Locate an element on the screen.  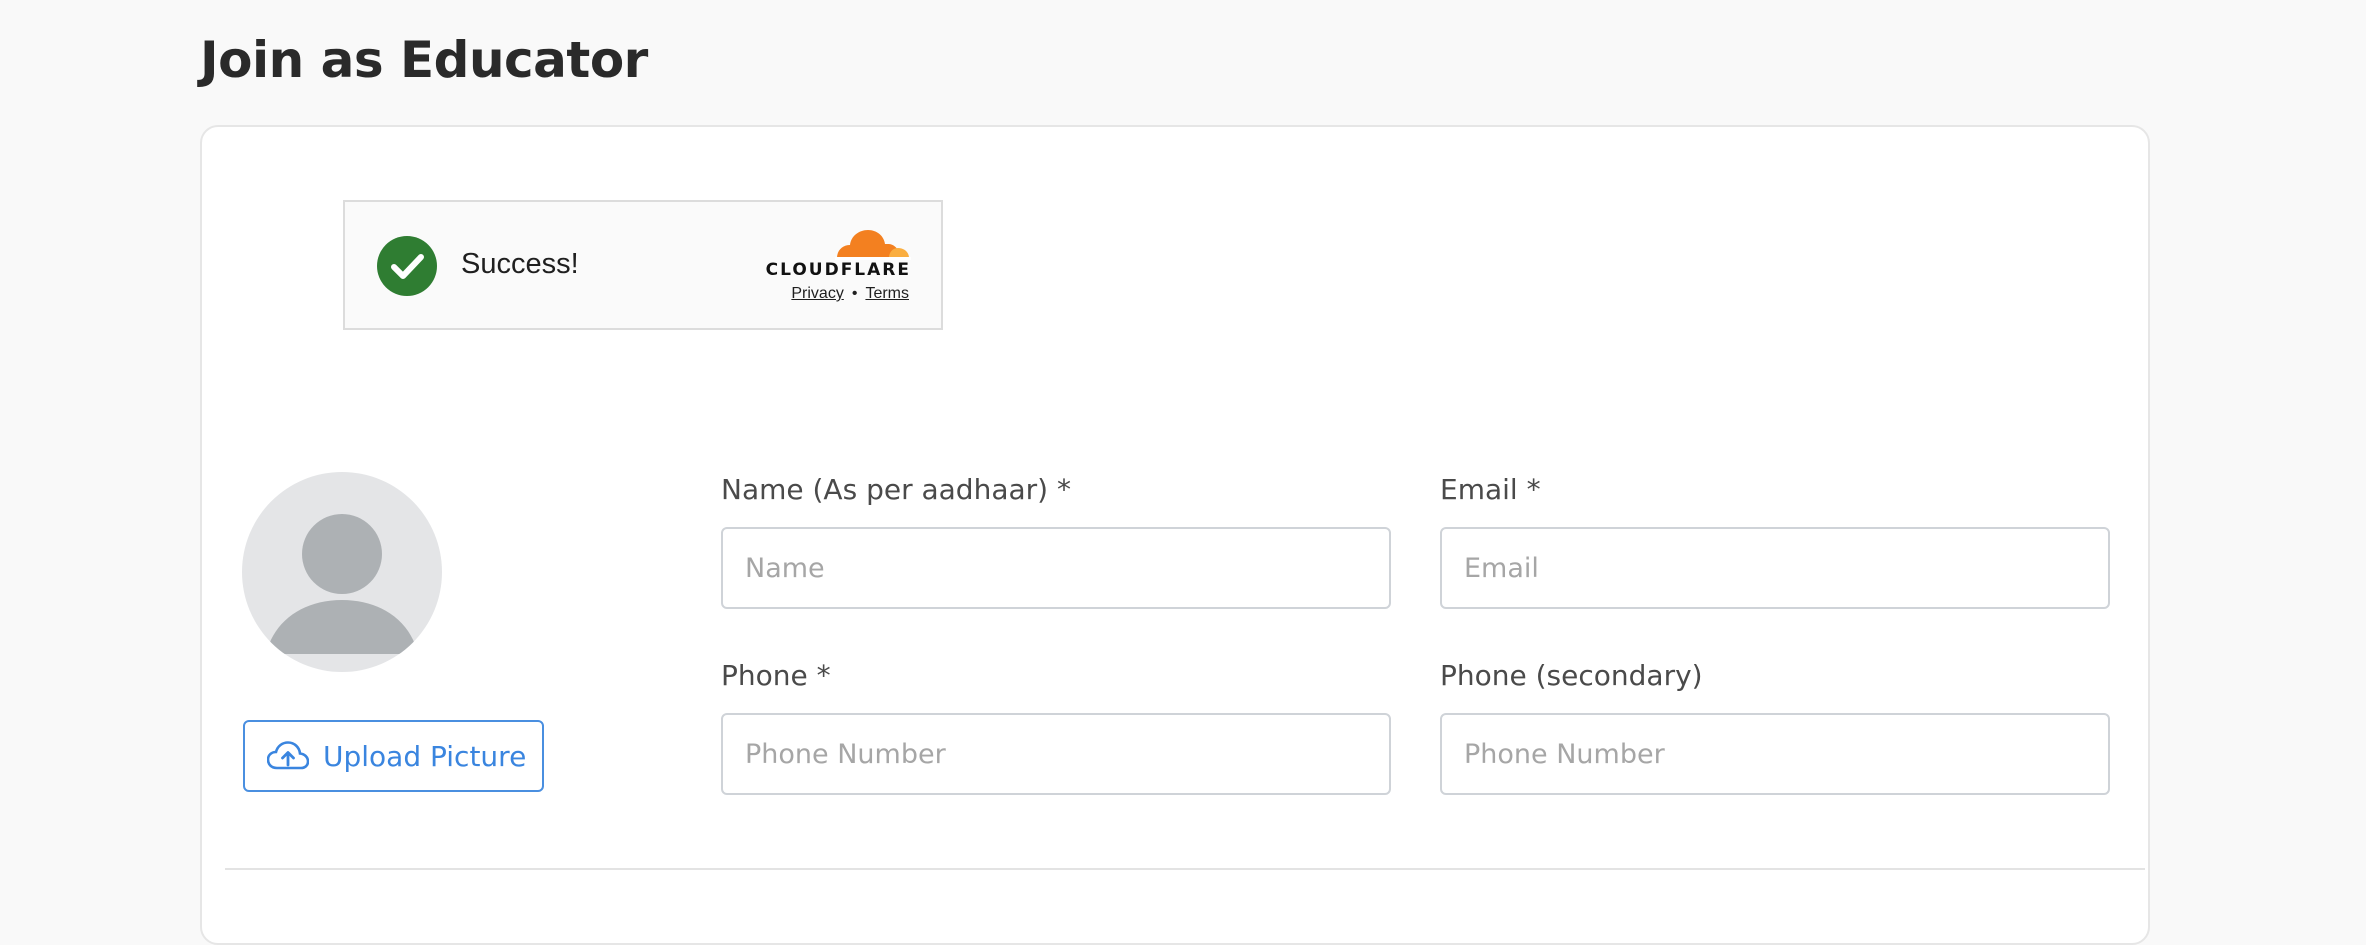
page-title: Join as Educator is located at coordinates (424, 60).